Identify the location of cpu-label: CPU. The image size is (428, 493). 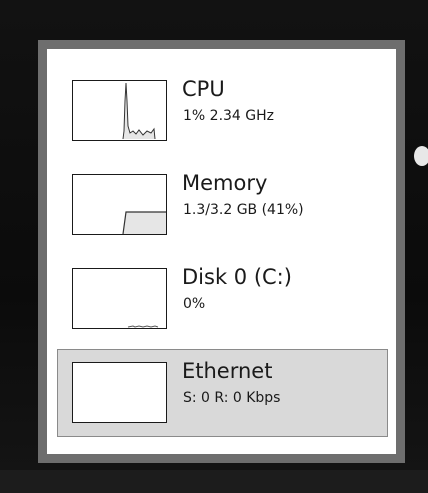
(203, 89).